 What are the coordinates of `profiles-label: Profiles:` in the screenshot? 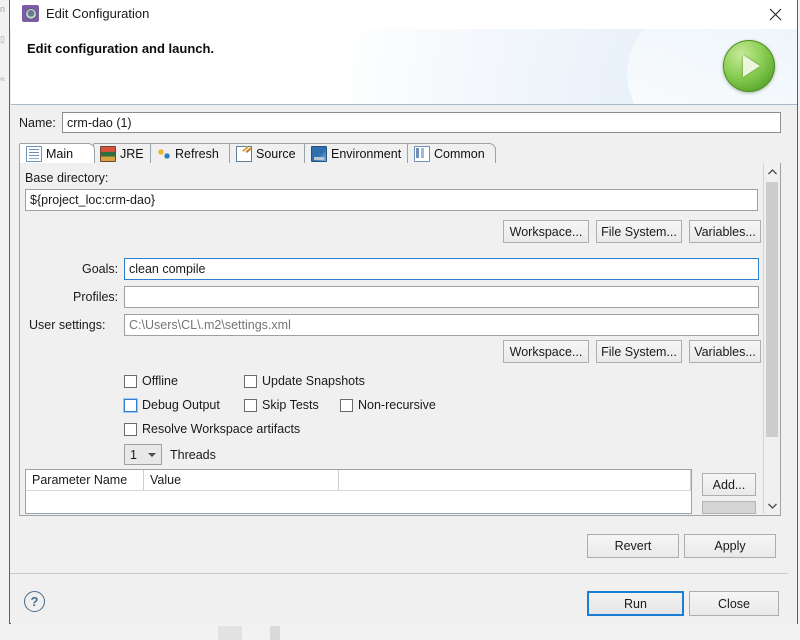 It's located at (96, 297).